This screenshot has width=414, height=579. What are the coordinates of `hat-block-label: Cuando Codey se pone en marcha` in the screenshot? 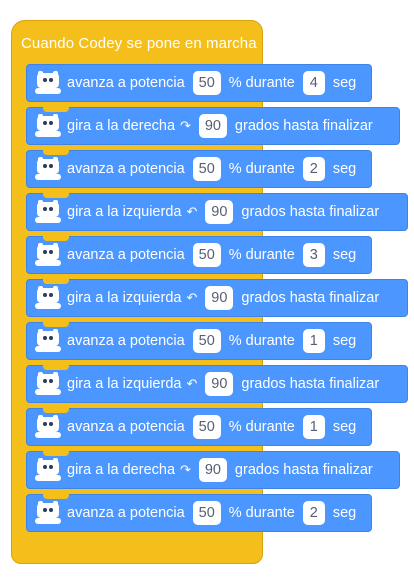 It's located at (139, 43).